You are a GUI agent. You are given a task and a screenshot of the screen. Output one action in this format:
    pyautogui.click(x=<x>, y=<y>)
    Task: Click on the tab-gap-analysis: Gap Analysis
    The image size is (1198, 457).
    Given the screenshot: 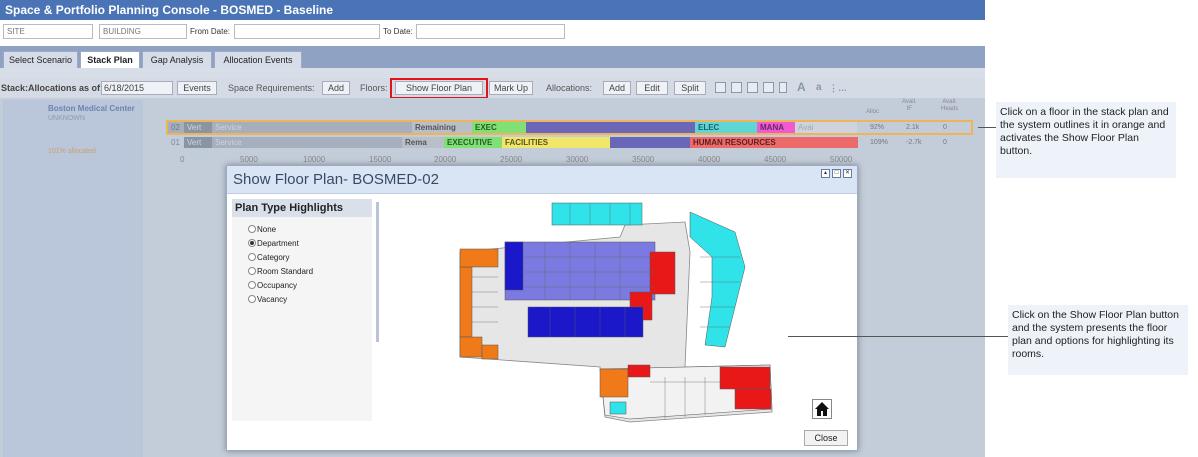 What is the action you would take?
    pyautogui.click(x=177, y=59)
    